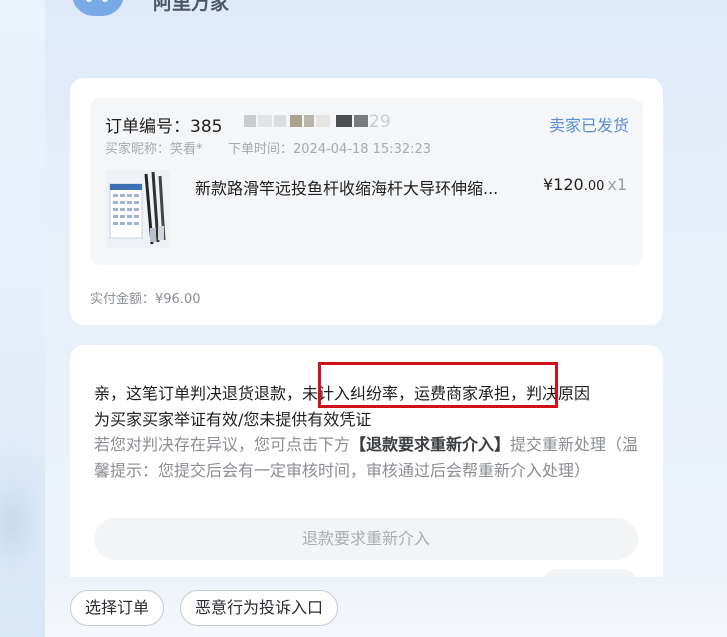  Describe the element at coordinates (198, 393) in the screenshot. I see `verdict-text-1: 亲，这笔订单判决退货退款，` at that location.